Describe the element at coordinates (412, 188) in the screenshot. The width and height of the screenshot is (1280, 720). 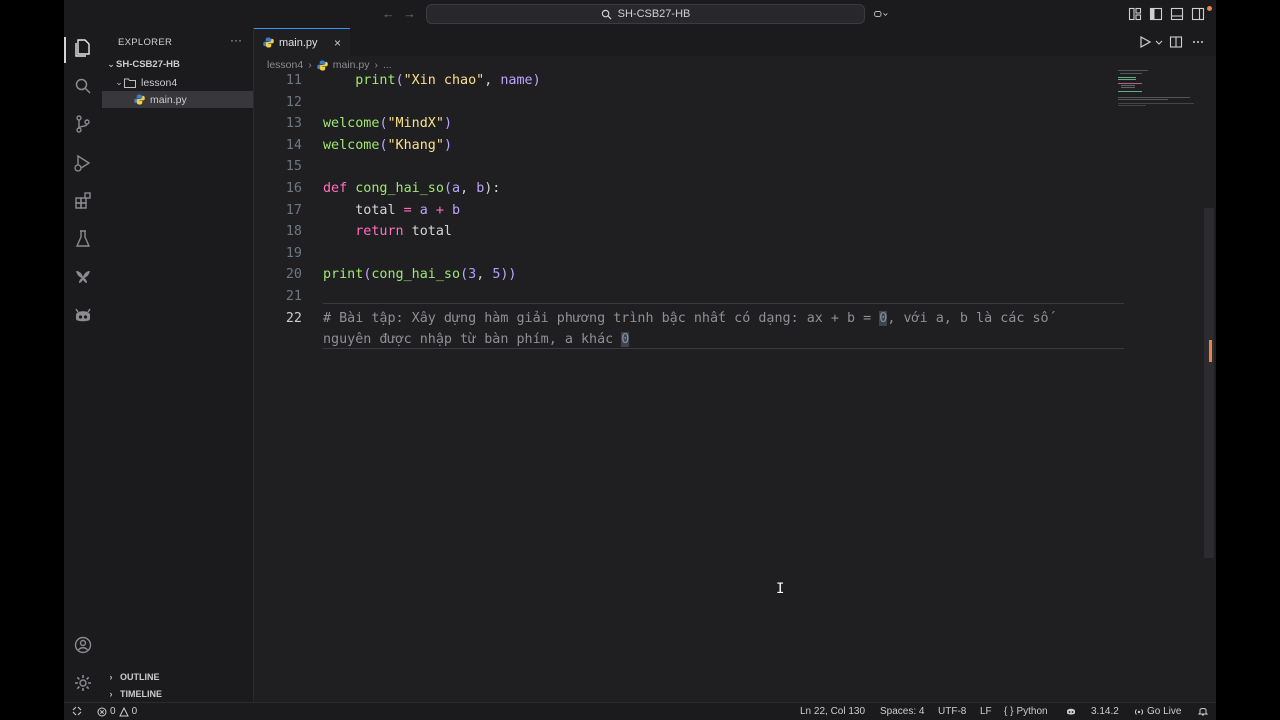
I see `line-content: def cong_hai_so(a, b):` at that location.